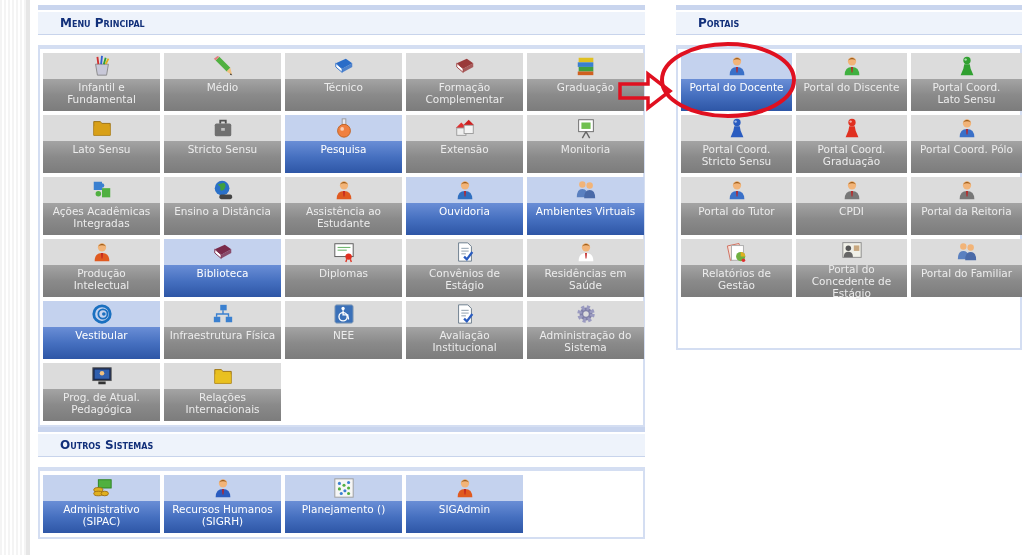  I want to click on dot-grid-icon, so click(343, 488).